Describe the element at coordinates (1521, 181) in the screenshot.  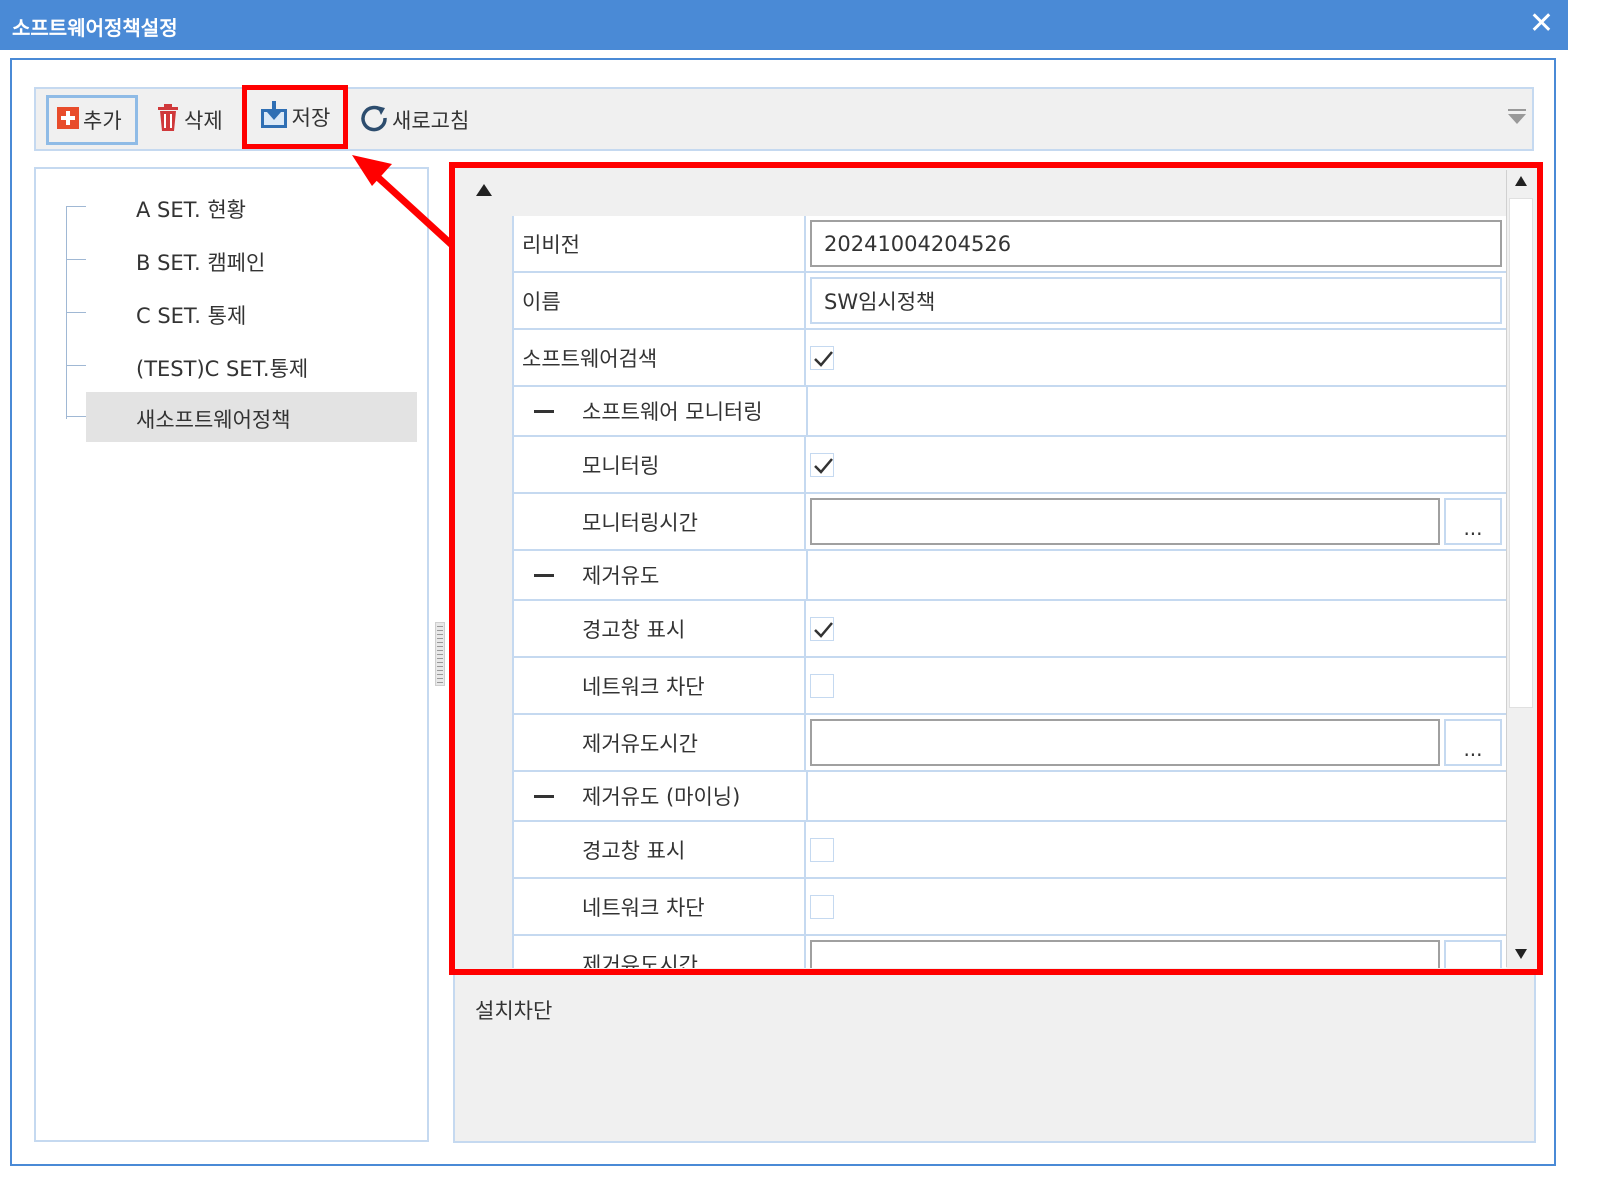
I see `scroll-up-arrow-icon` at that location.